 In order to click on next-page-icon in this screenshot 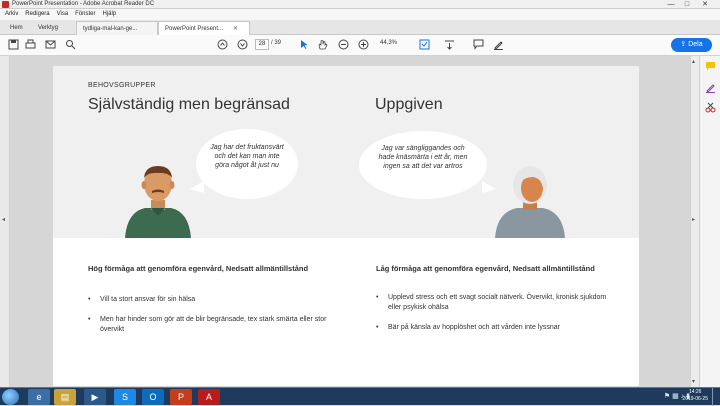, I will do `click(242, 45)`.